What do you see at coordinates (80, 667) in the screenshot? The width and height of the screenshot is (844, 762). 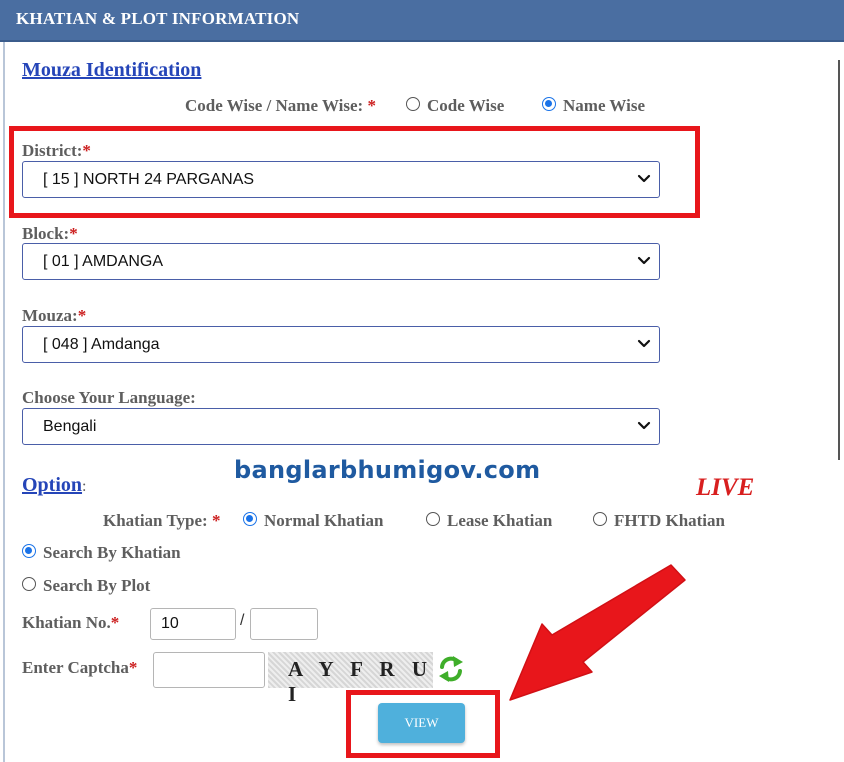 I see `captcha-label: Enter Captcha*` at bounding box center [80, 667].